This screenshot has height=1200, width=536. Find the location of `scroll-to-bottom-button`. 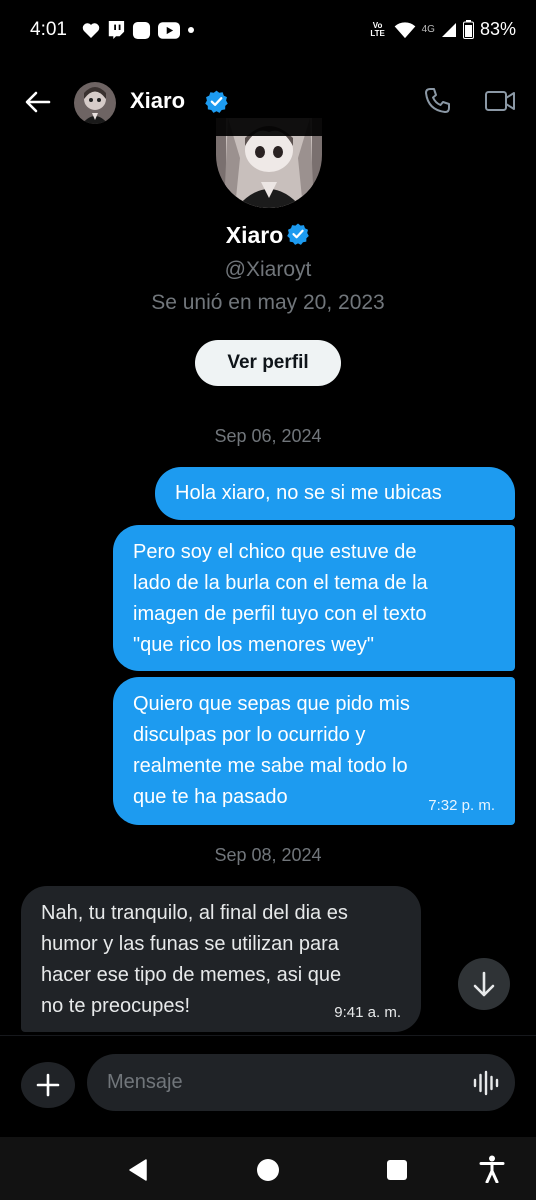

scroll-to-bottom-button is located at coordinates (484, 984).